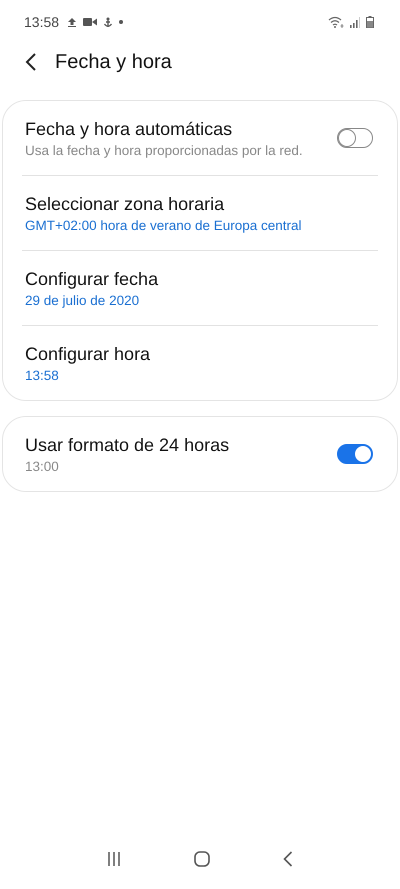 The width and height of the screenshot is (400, 889). What do you see at coordinates (181, 129) in the screenshot?
I see `setting-title: Fecha y hora automáticas` at bounding box center [181, 129].